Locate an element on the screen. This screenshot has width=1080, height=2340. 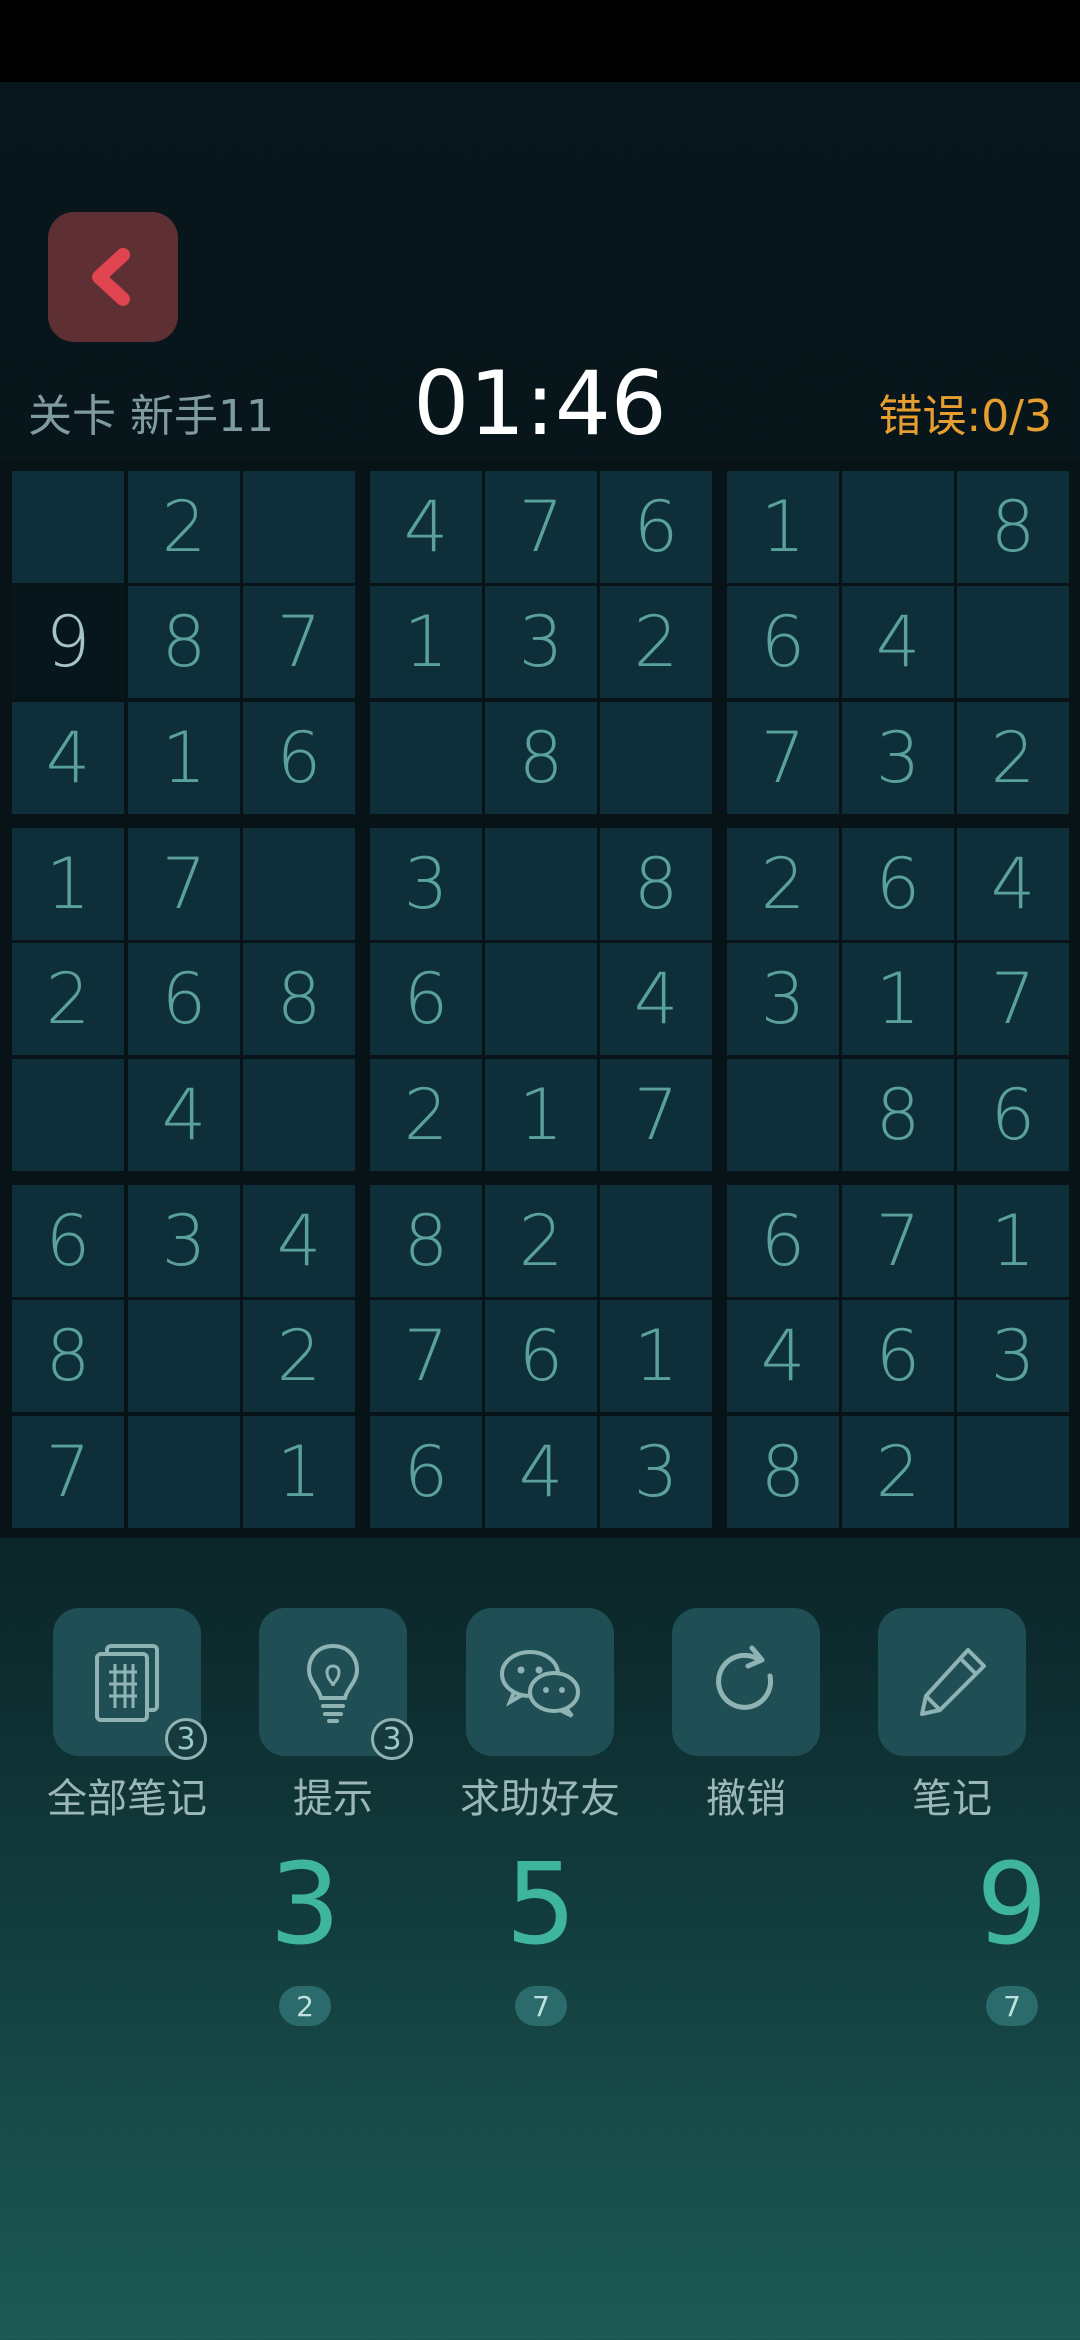
back-button is located at coordinates (113, 277).